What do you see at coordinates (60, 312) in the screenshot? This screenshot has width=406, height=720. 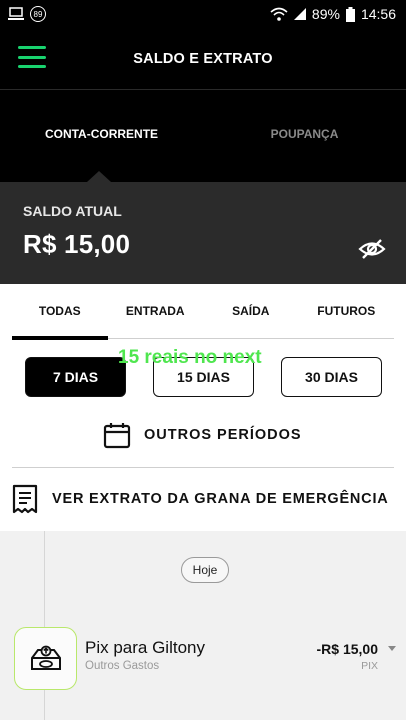 I see `tab-todas: TODAS` at bounding box center [60, 312].